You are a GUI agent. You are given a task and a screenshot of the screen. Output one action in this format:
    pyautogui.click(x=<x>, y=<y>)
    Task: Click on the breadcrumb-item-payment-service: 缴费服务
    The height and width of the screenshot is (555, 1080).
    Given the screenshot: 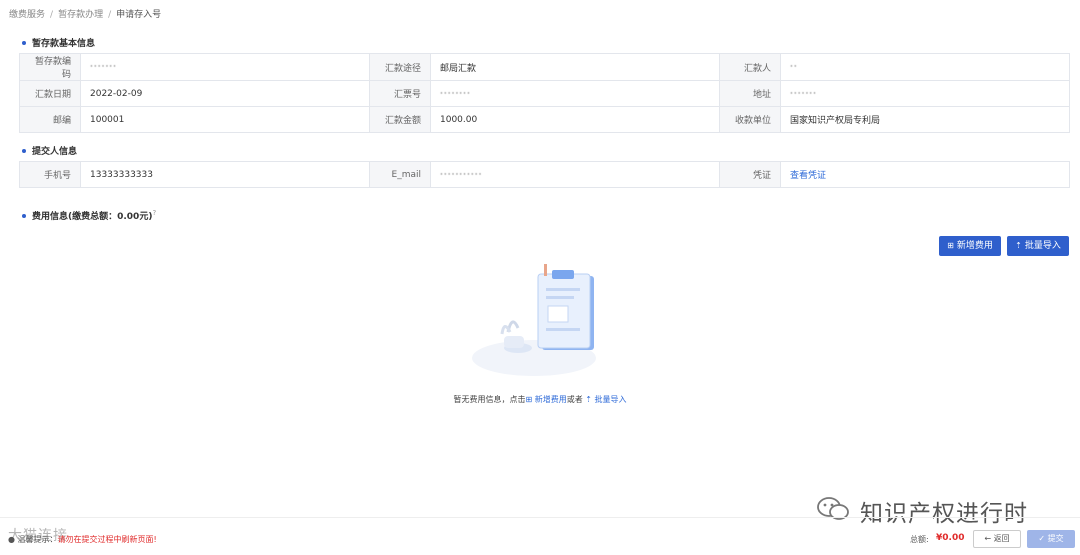 What is the action you would take?
    pyautogui.click(x=27, y=15)
    